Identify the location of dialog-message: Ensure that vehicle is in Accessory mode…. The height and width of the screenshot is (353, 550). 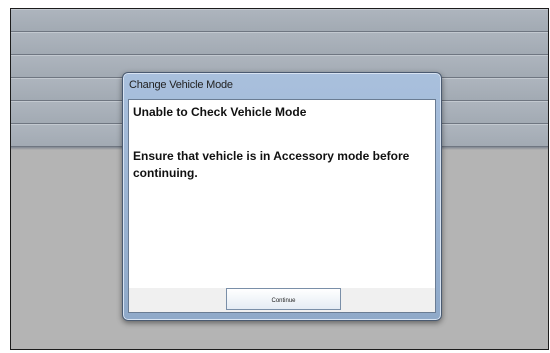
(271, 164).